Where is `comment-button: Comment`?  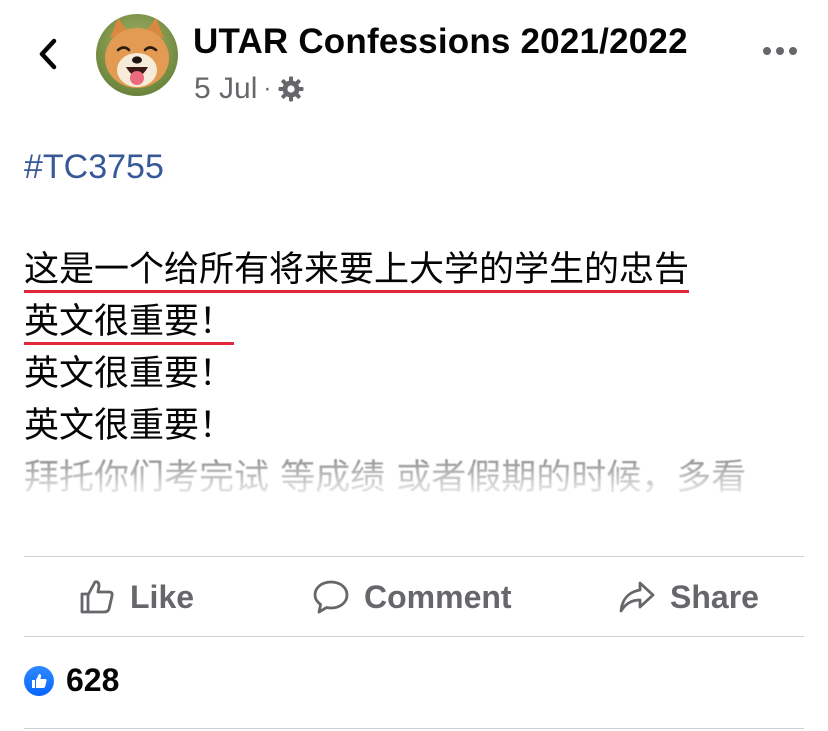 comment-button: Comment is located at coordinates (412, 597).